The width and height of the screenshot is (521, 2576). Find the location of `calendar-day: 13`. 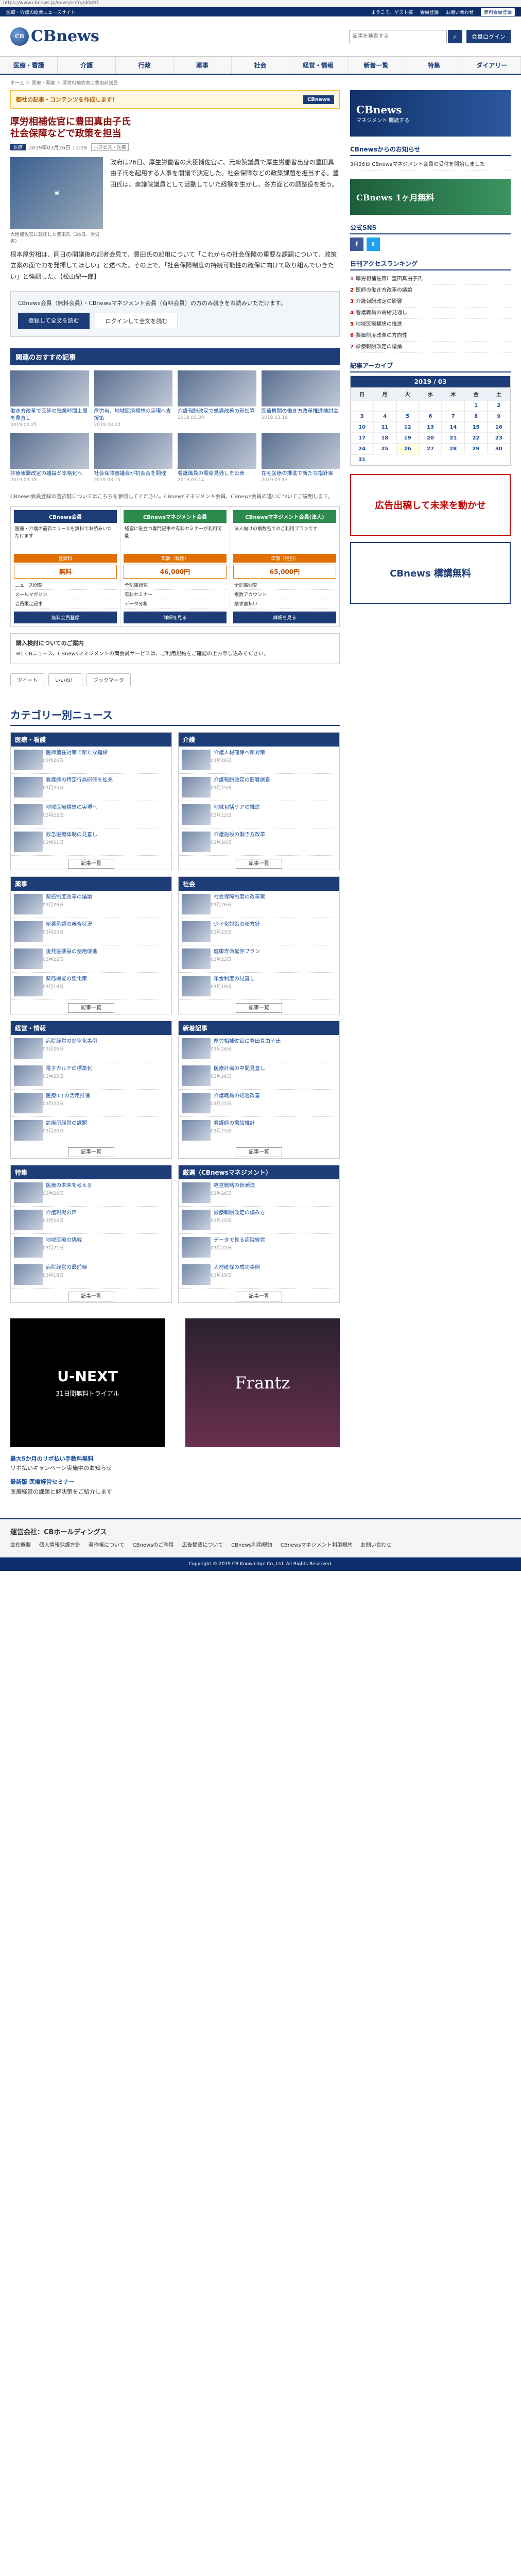

calendar-day: 13 is located at coordinates (431, 427).